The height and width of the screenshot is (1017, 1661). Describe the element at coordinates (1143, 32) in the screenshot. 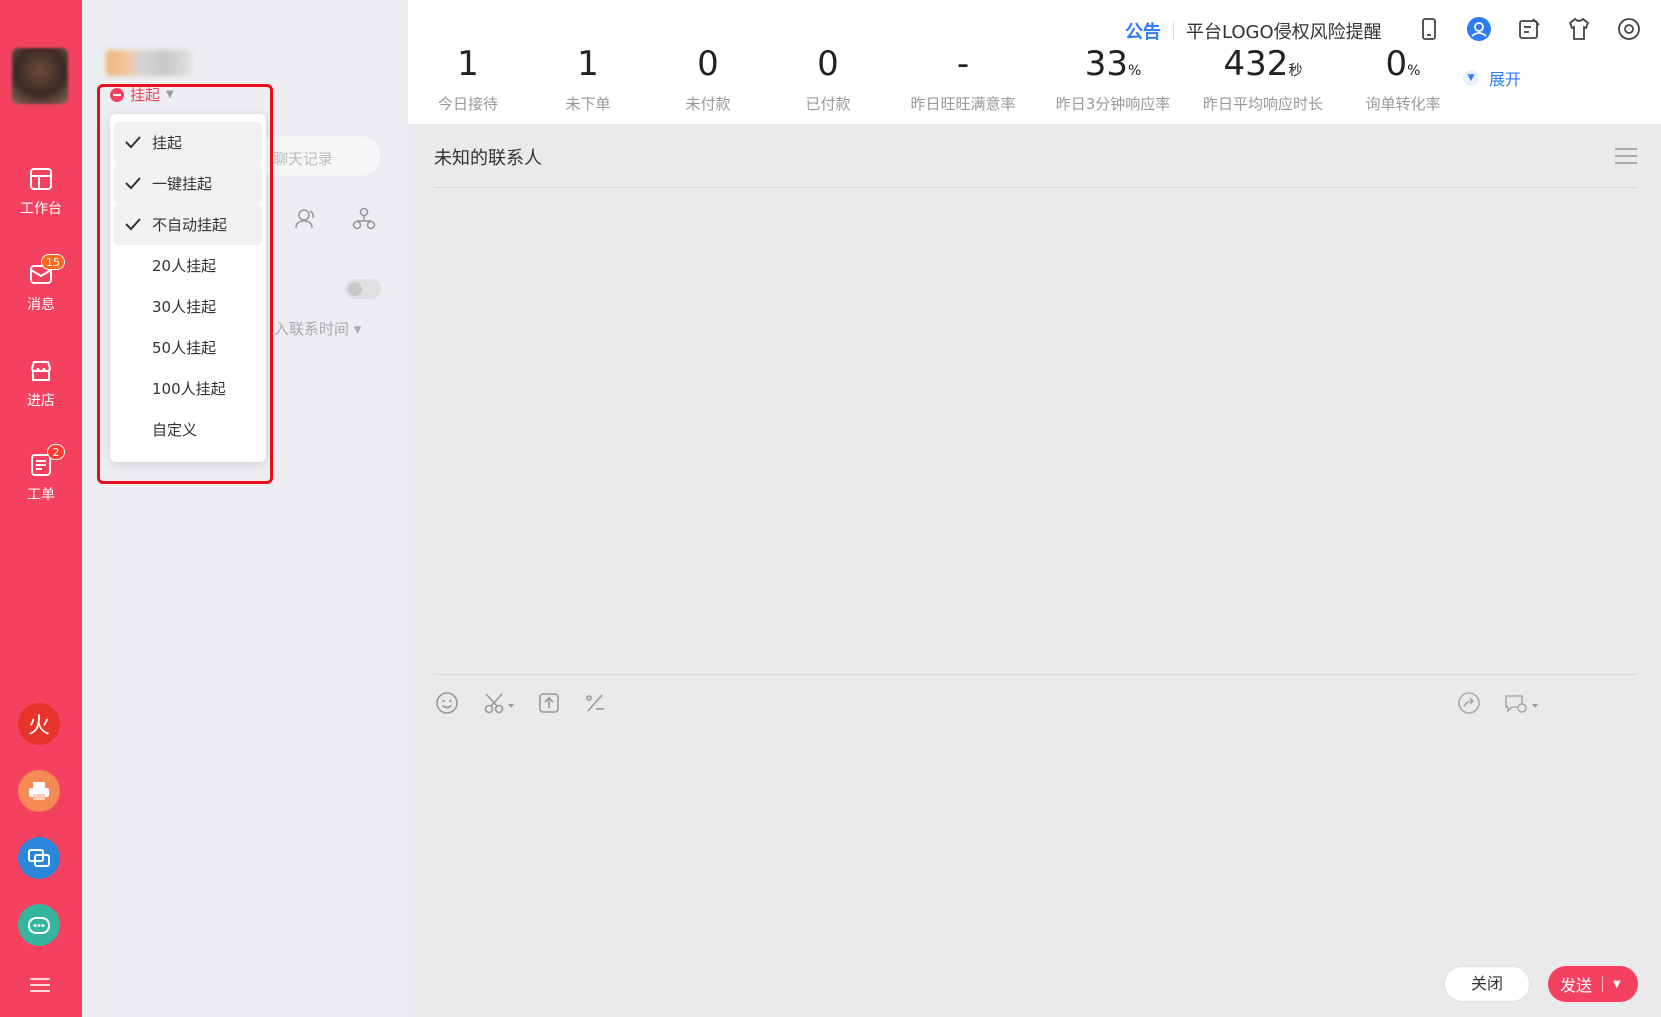

I see `announcement-tag: 公告` at that location.